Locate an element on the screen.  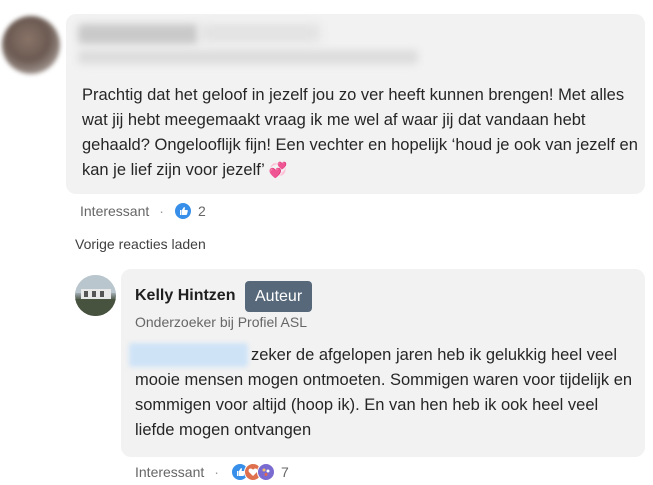
author-avatar is located at coordinates (95, 295).